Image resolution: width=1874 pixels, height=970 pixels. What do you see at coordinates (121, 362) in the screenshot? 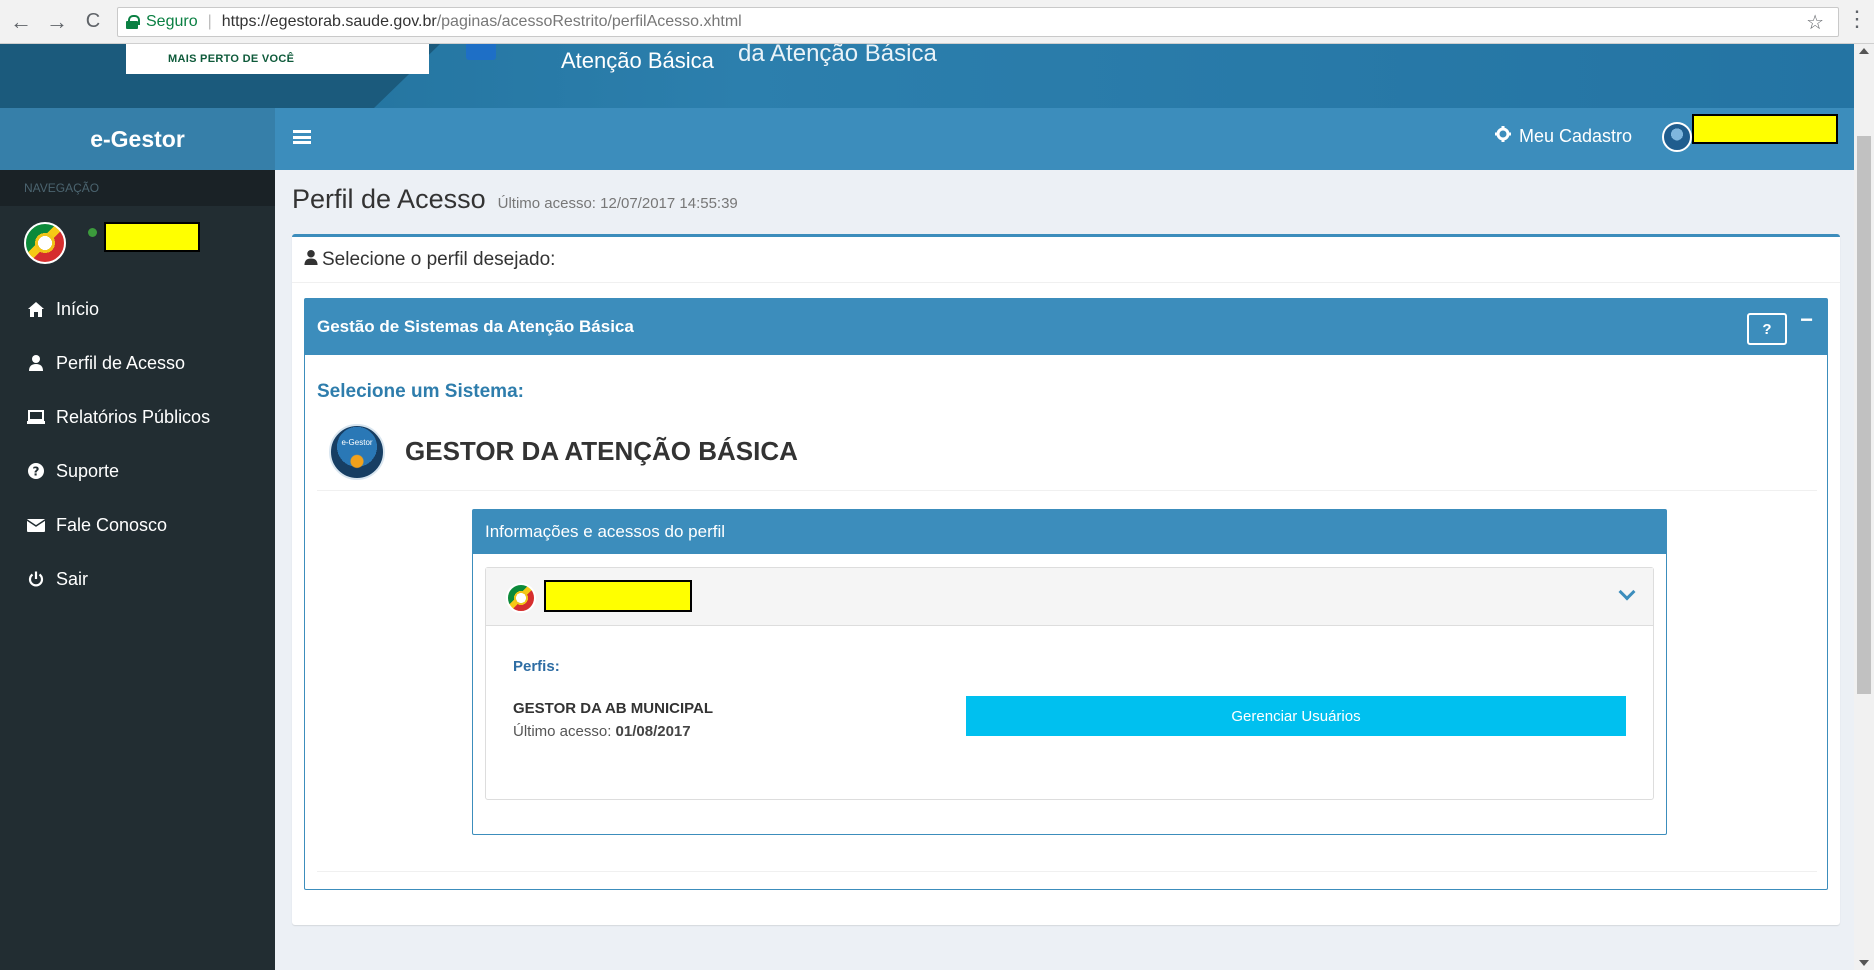
I see `sidebar-item-label: Perfil de Acesso` at bounding box center [121, 362].